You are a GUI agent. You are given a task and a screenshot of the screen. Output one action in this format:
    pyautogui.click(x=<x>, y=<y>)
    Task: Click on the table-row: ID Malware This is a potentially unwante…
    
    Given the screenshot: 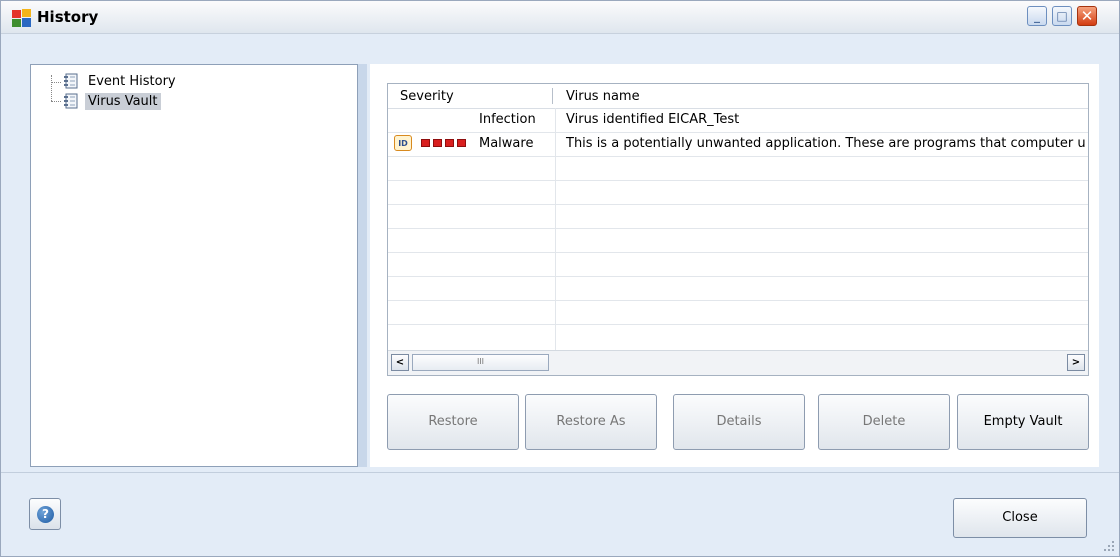 What is the action you would take?
    pyautogui.click(x=738, y=144)
    